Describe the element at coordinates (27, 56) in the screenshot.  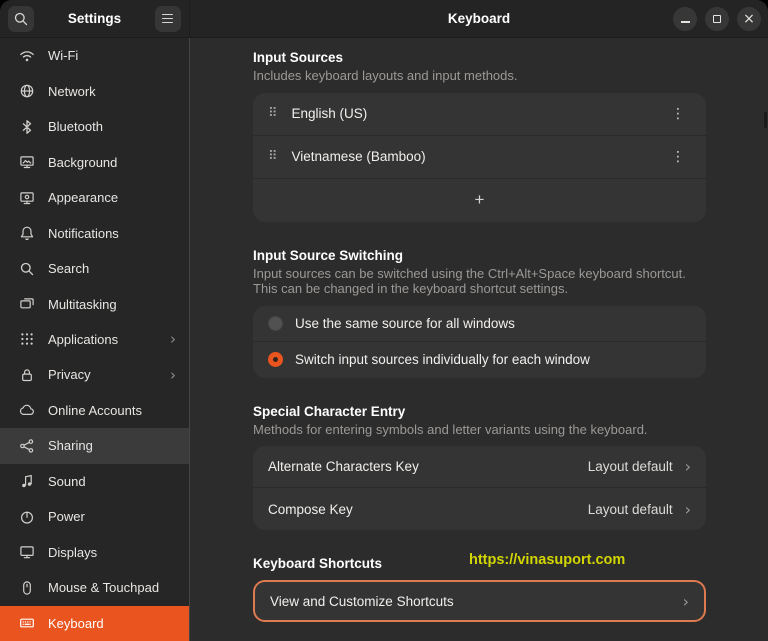
I see `wifi-icon` at that location.